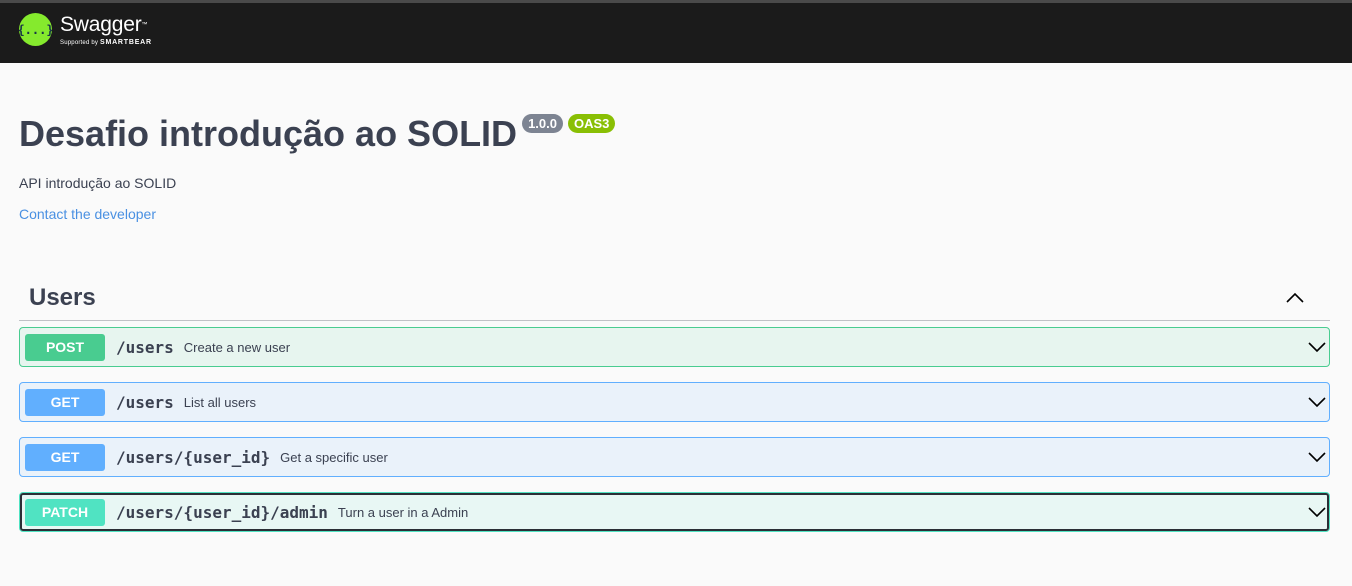 The width and height of the screenshot is (1352, 586). What do you see at coordinates (403, 512) in the screenshot?
I see `op-description: Turn a user in a Admin` at bounding box center [403, 512].